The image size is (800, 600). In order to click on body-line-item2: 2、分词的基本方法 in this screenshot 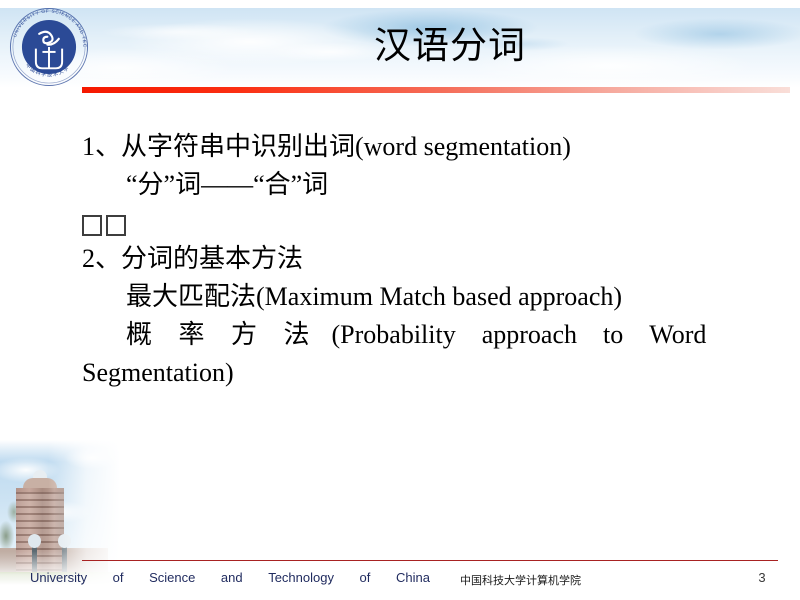, I will do `click(193, 258)`.